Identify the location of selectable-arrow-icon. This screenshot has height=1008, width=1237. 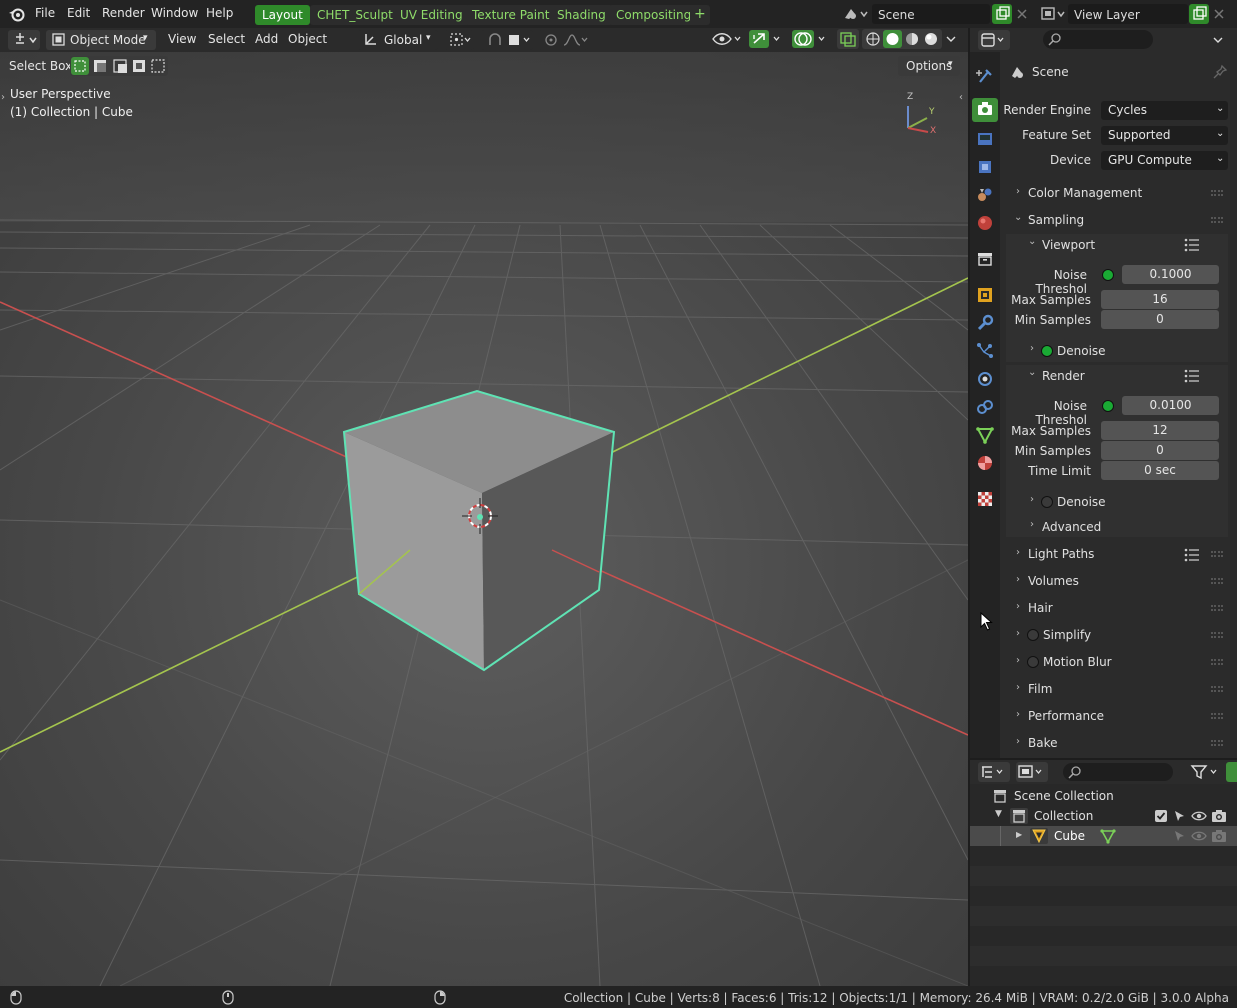
(1179, 836).